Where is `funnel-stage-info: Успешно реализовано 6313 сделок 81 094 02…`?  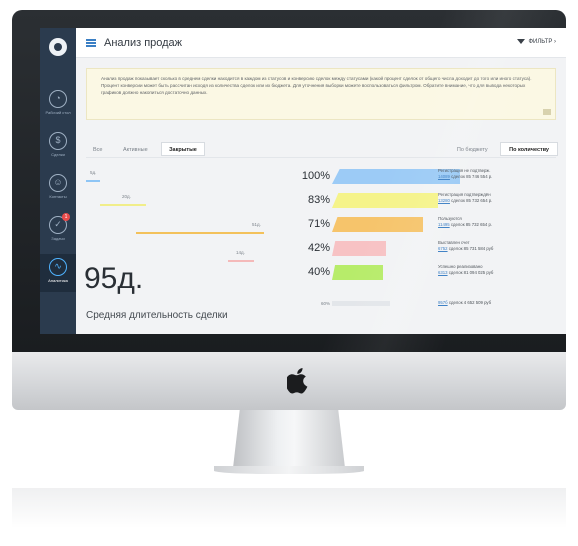
funnel-stage-info: Успешно реализовано 6313 сделок 81 094 02… is located at coordinates (500, 269).